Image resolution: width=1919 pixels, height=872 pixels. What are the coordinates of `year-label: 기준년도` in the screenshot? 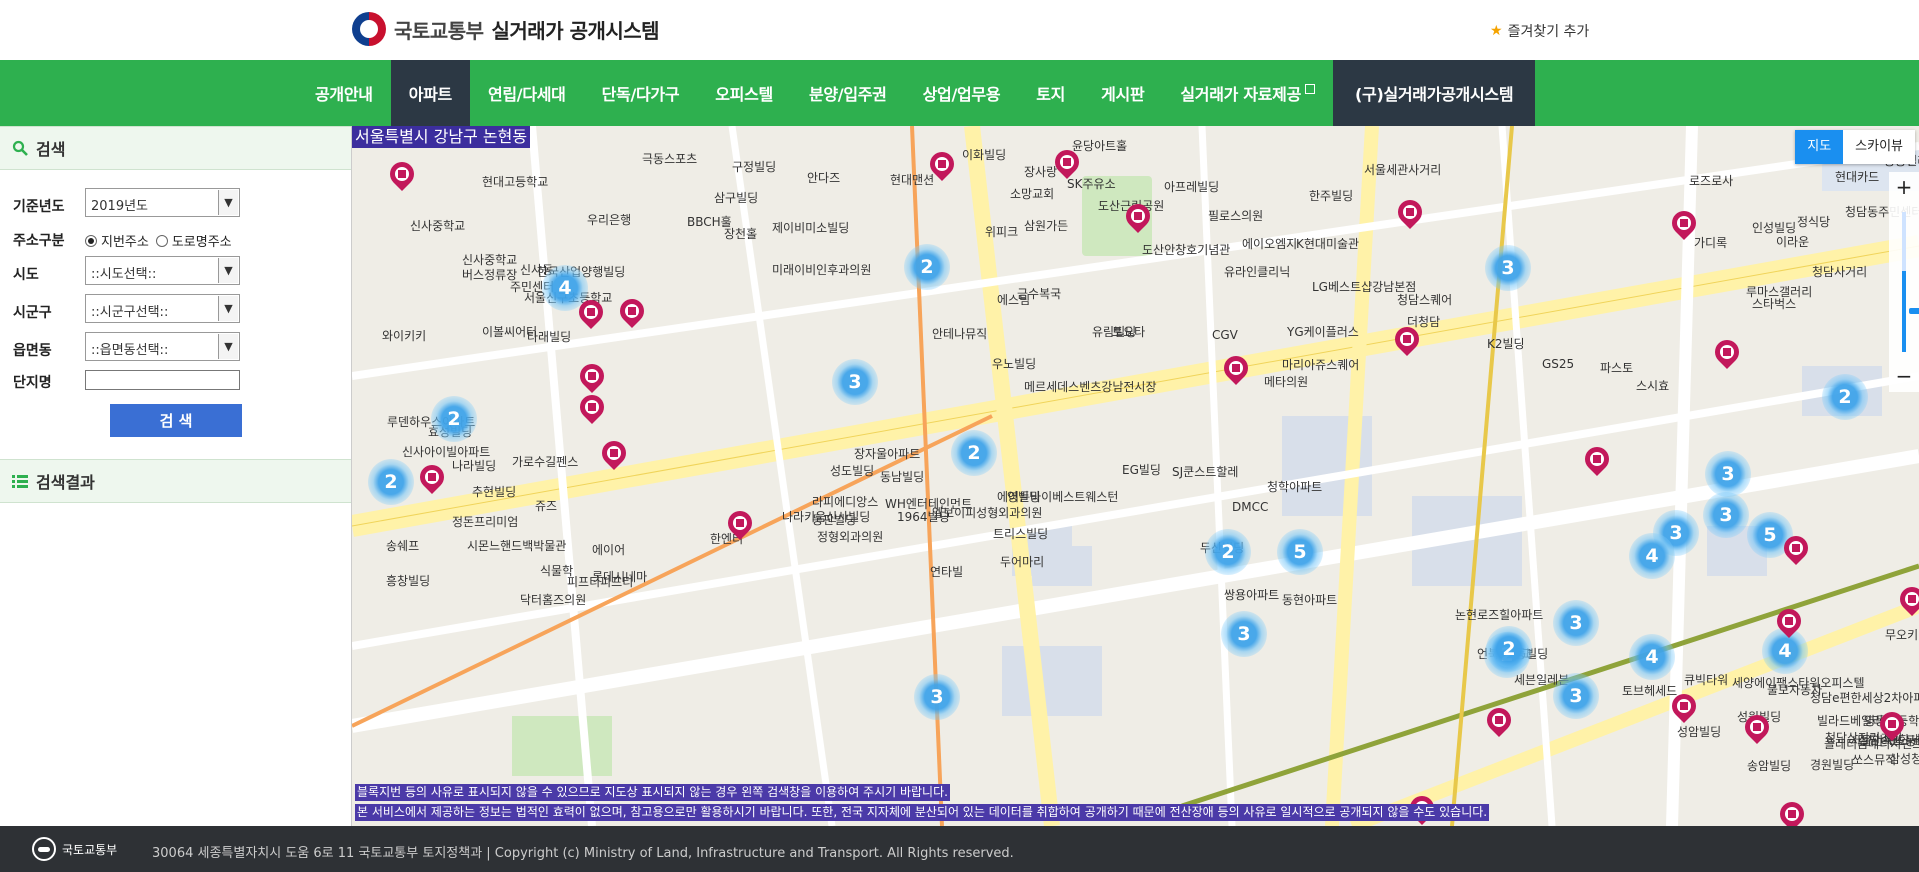 It's located at (39, 207).